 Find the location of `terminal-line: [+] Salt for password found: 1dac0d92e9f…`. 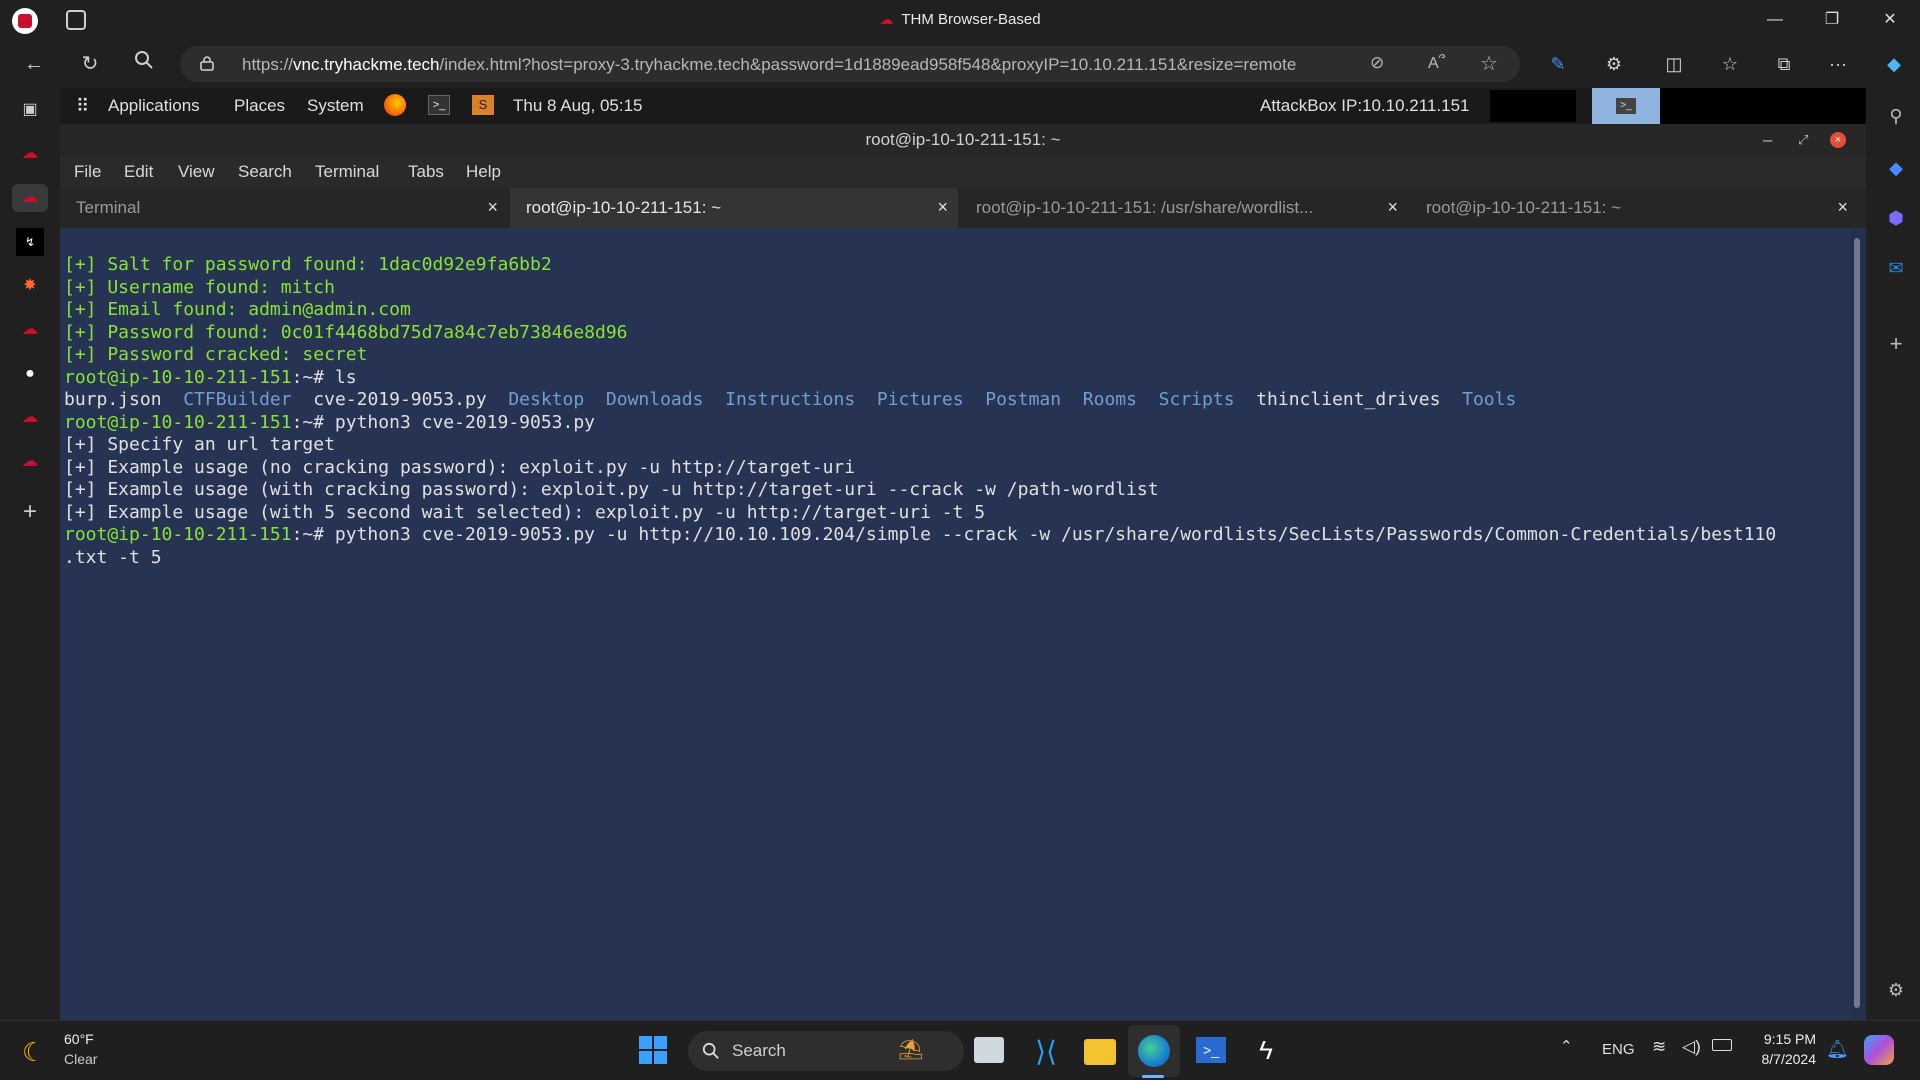

terminal-line: [+] Salt for password found: 1dac0d92e9f… is located at coordinates (957, 265).